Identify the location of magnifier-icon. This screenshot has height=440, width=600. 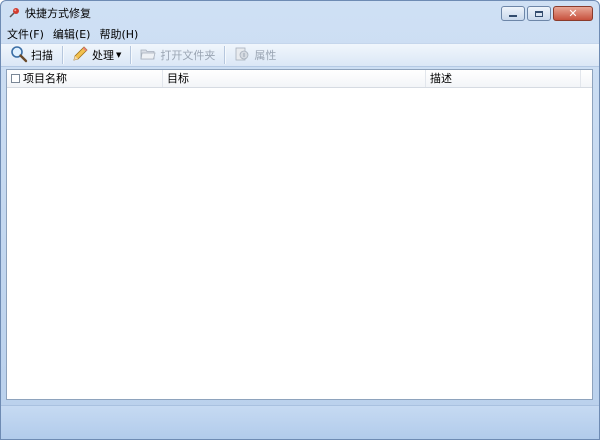
(19, 55).